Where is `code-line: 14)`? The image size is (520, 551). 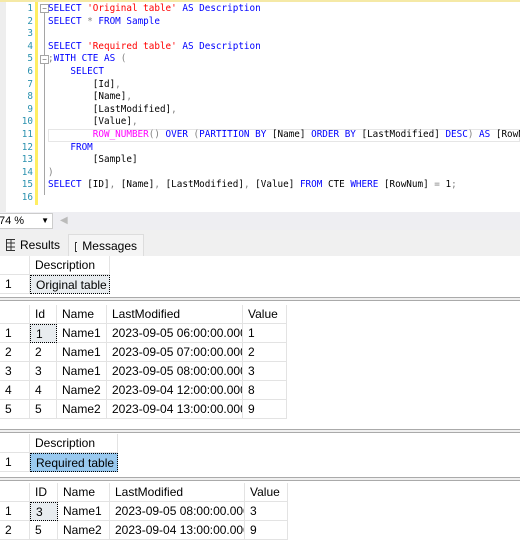 code-line: 14) is located at coordinates (260, 173).